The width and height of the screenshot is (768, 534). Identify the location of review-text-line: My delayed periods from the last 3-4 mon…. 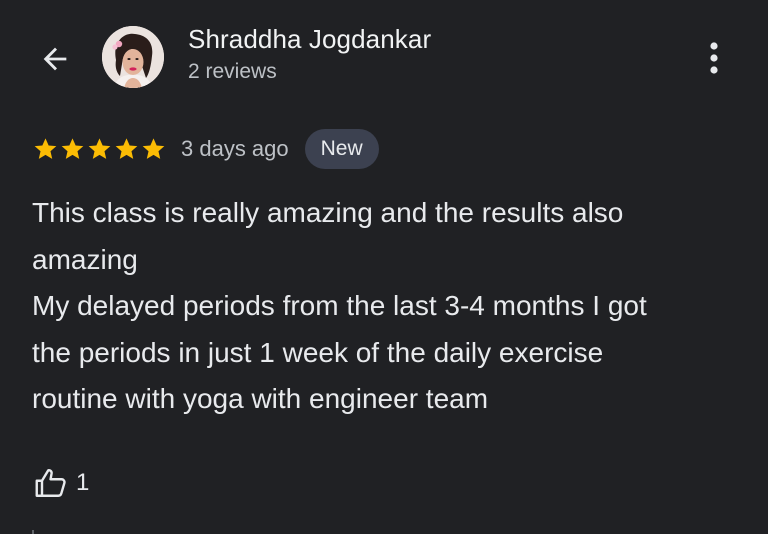
(339, 305).